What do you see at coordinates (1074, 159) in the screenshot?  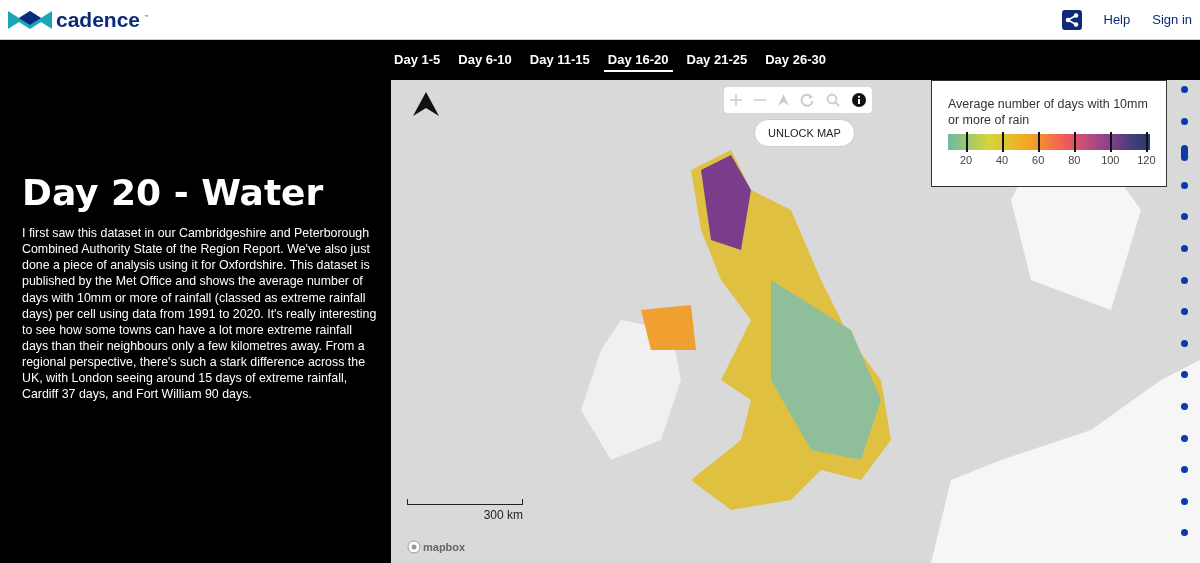 I see `legend-tick-label: 80` at bounding box center [1074, 159].